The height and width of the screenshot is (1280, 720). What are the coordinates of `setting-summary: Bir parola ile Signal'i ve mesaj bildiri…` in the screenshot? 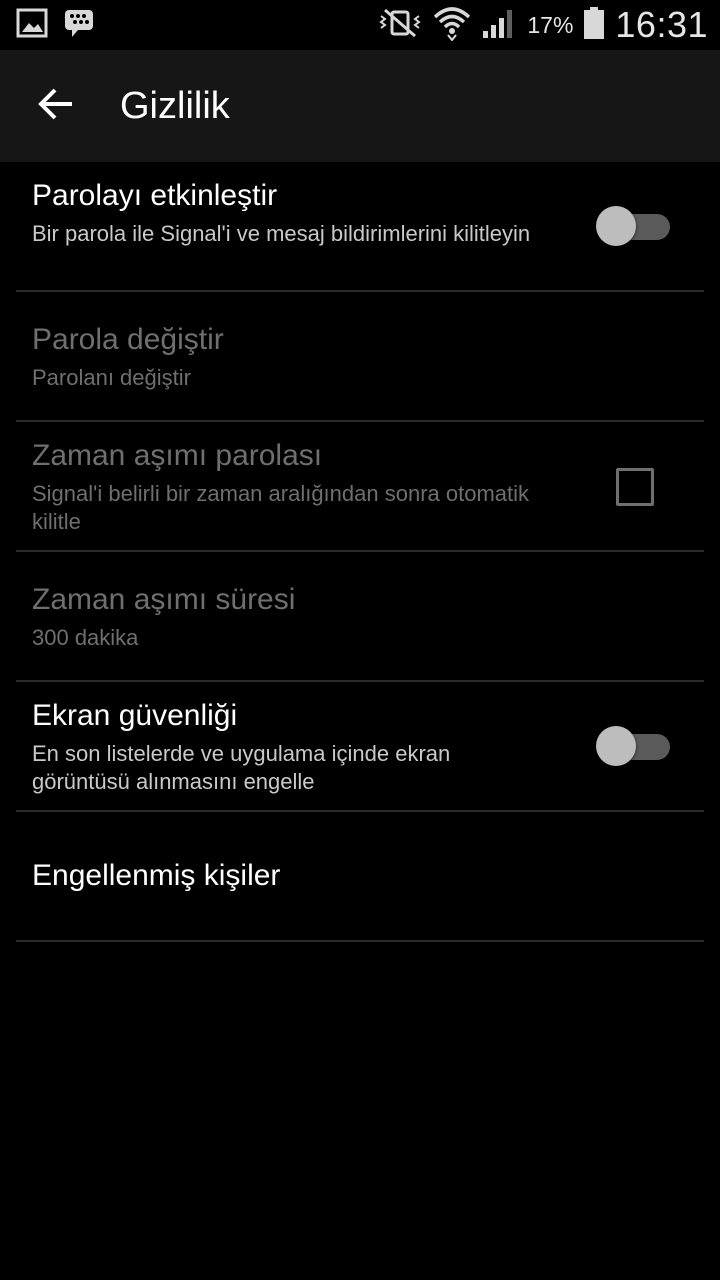 It's located at (281, 233).